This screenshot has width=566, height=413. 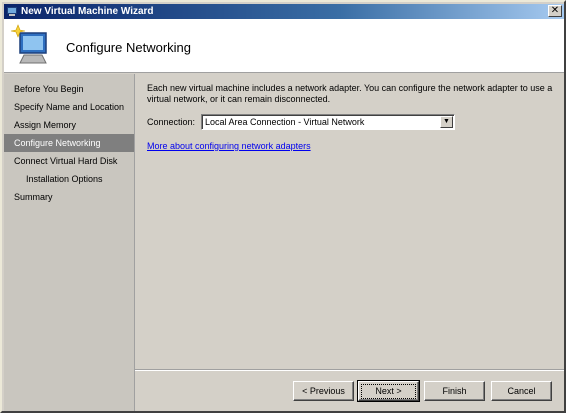 I want to click on next-button-label: Next >, so click(x=388, y=391).